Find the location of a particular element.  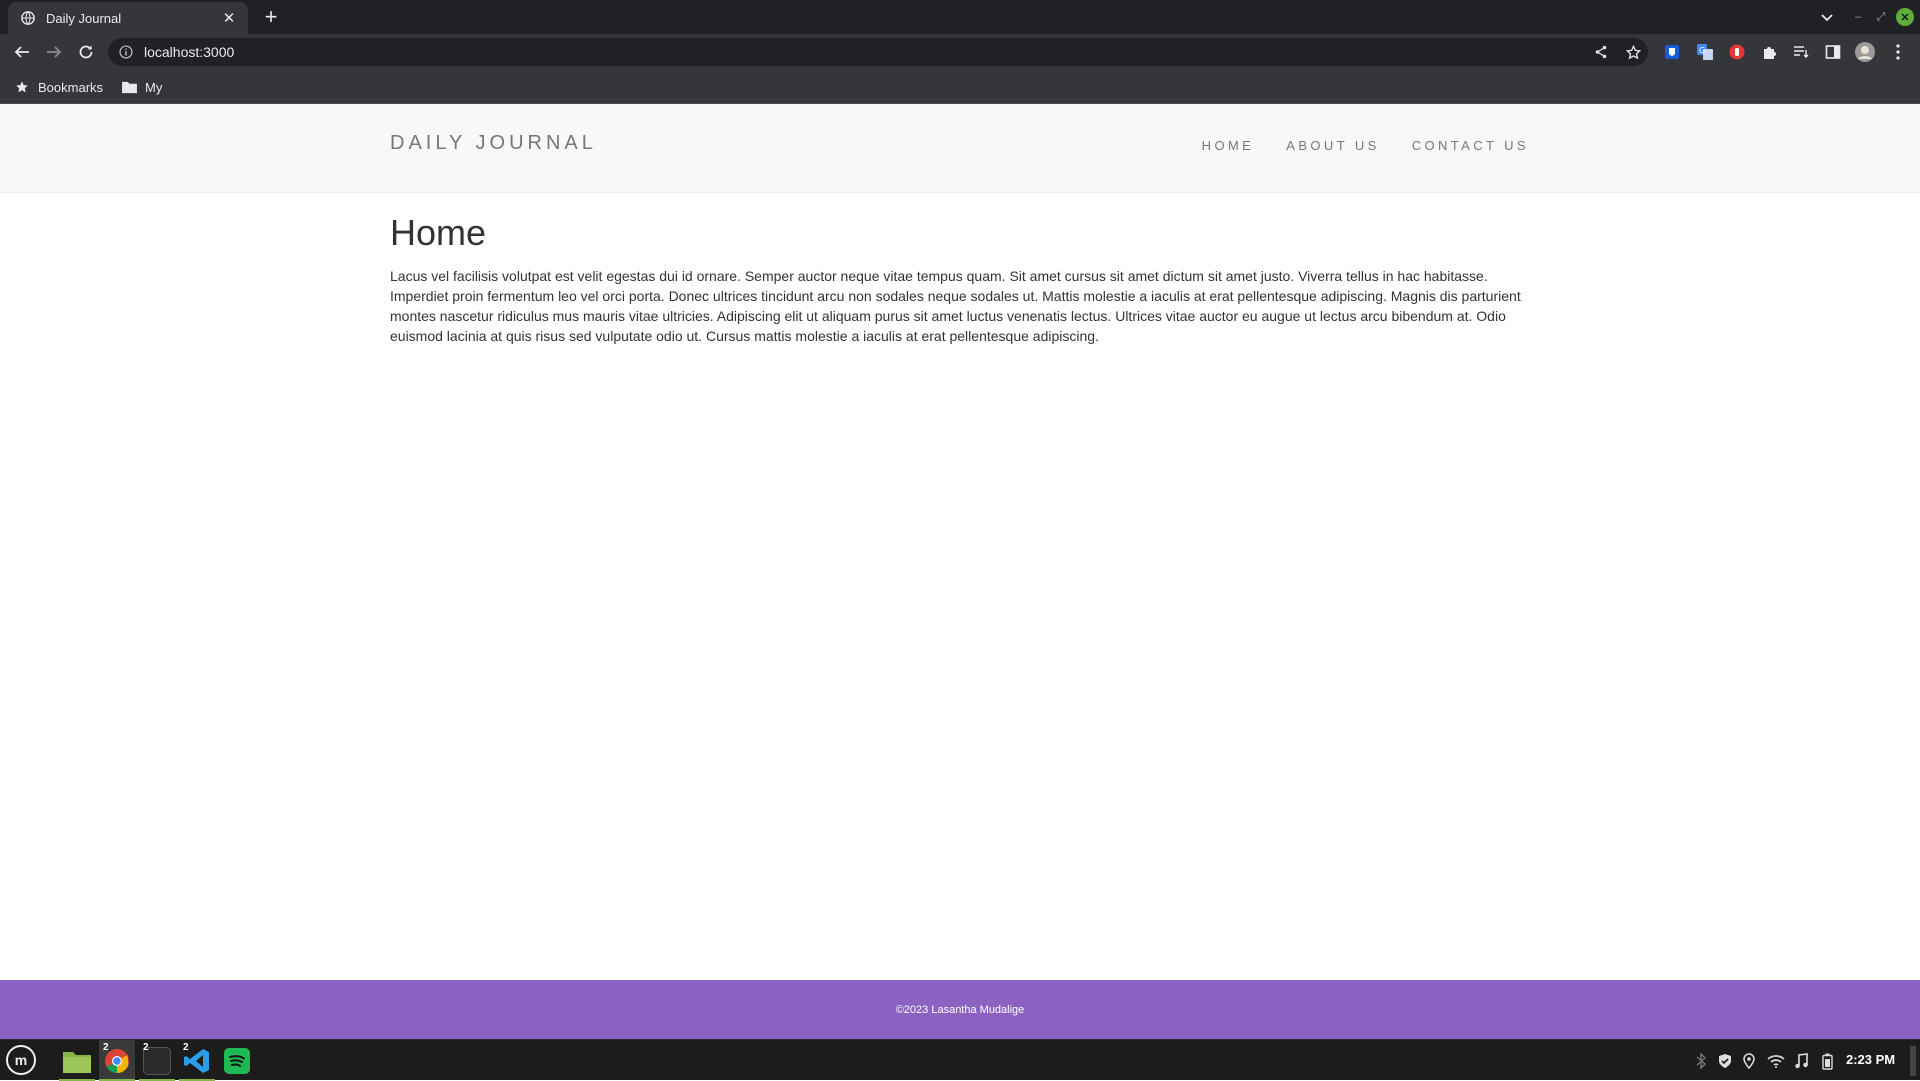

taskbar-terminal: 2 is located at coordinates (157, 1060).